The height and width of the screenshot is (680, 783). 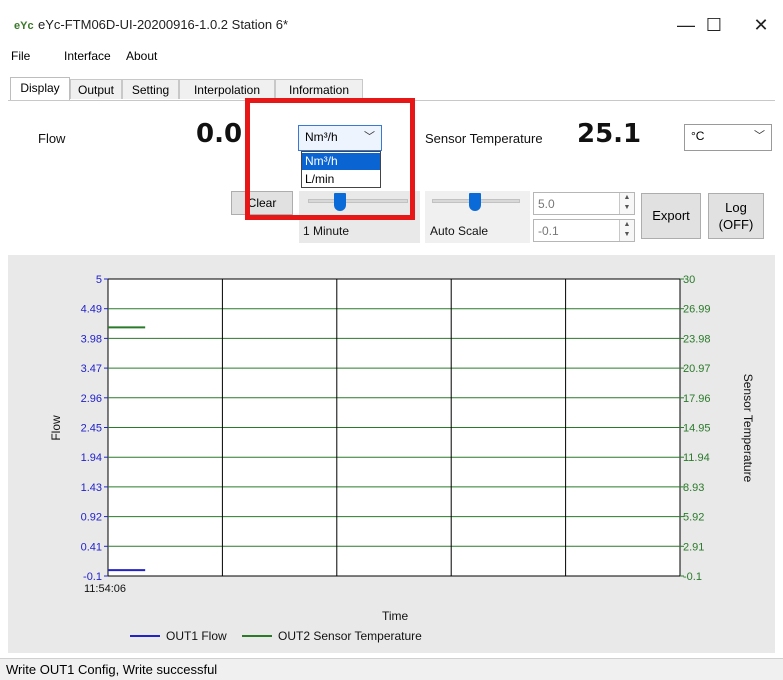 What do you see at coordinates (693, 518) in the screenshot?
I see `y2-tick-label: 5.92` at bounding box center [693, 518].